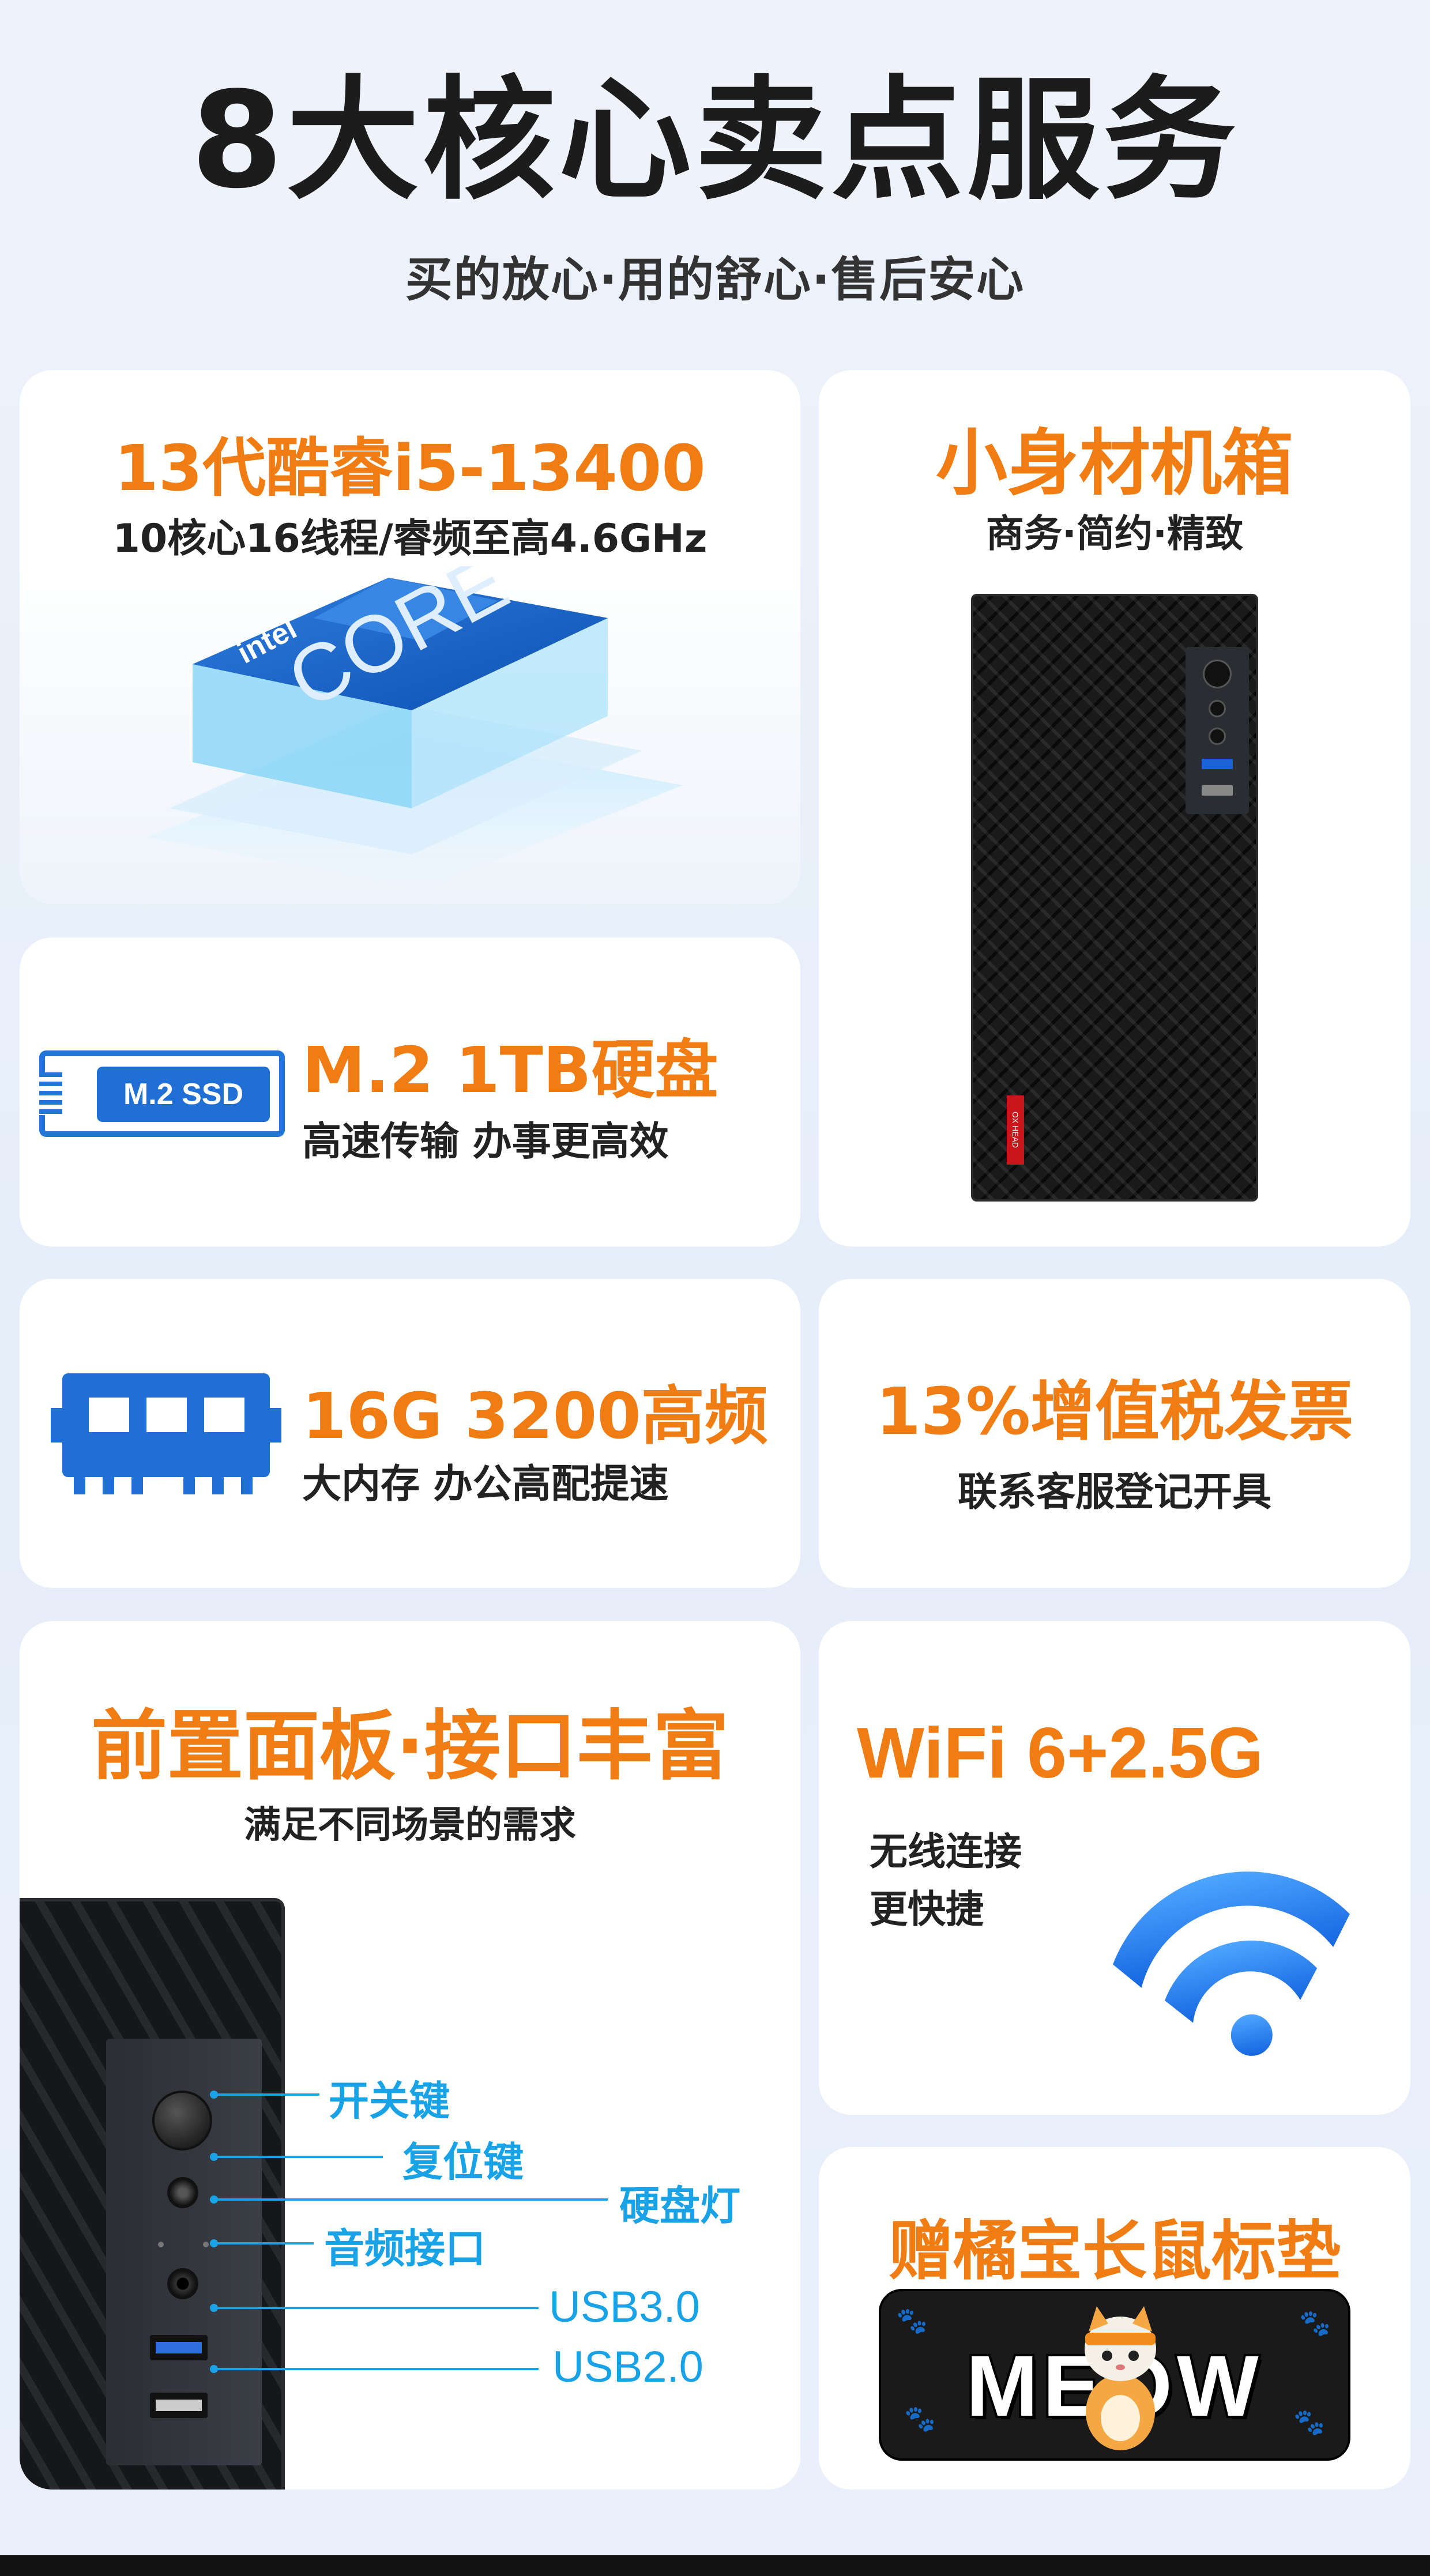 The image size is (1430, 2576). Describe the element at coordinates (535, 1416) in the screenshot. I see `ram-headline: 16G 3200高频` at that location.